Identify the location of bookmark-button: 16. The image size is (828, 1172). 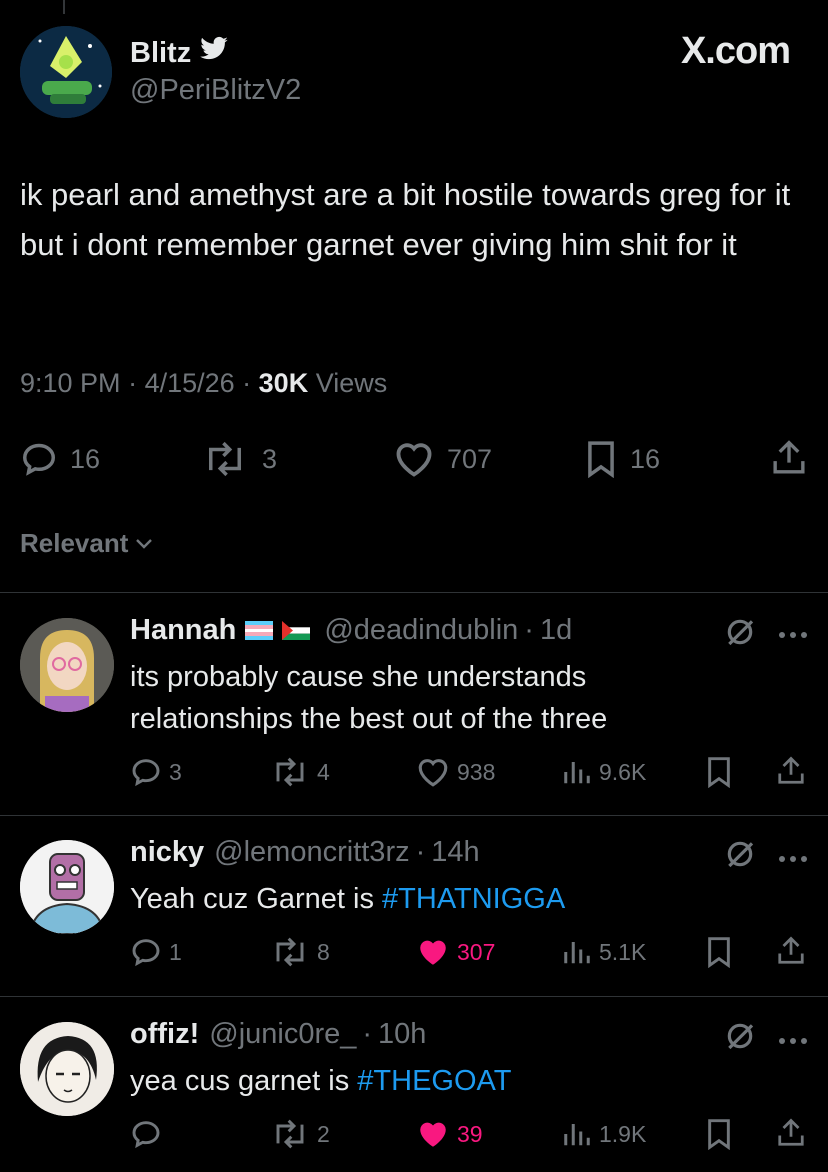
(622, 459).